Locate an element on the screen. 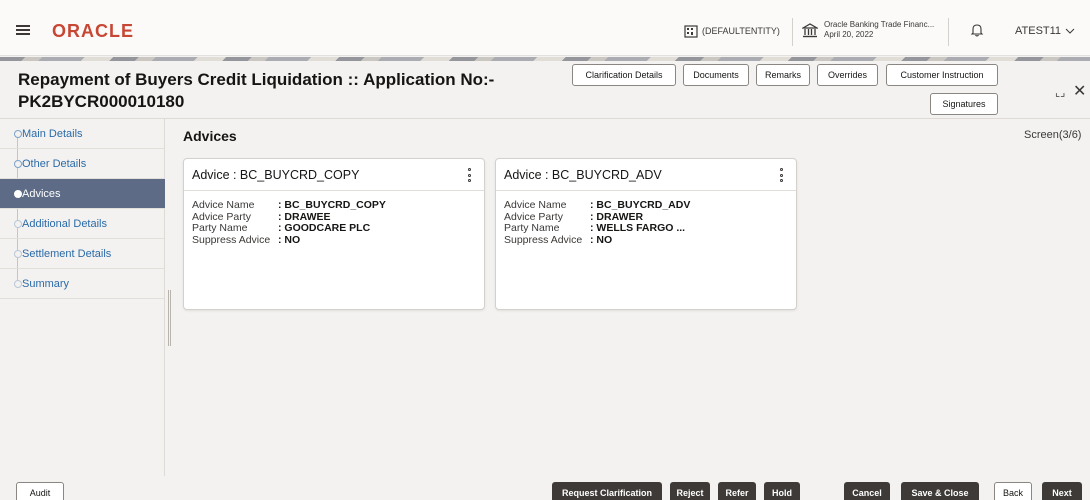 The image size is (1090, 500). sidebar-item-additional-details: Additional Details is located at coordinates (82, 224).